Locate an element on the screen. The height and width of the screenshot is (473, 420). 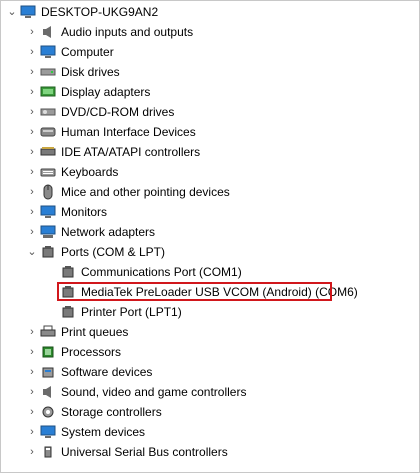
tree-item-mice: › Mice and other pointing devices is located at coordinates (127, 192).